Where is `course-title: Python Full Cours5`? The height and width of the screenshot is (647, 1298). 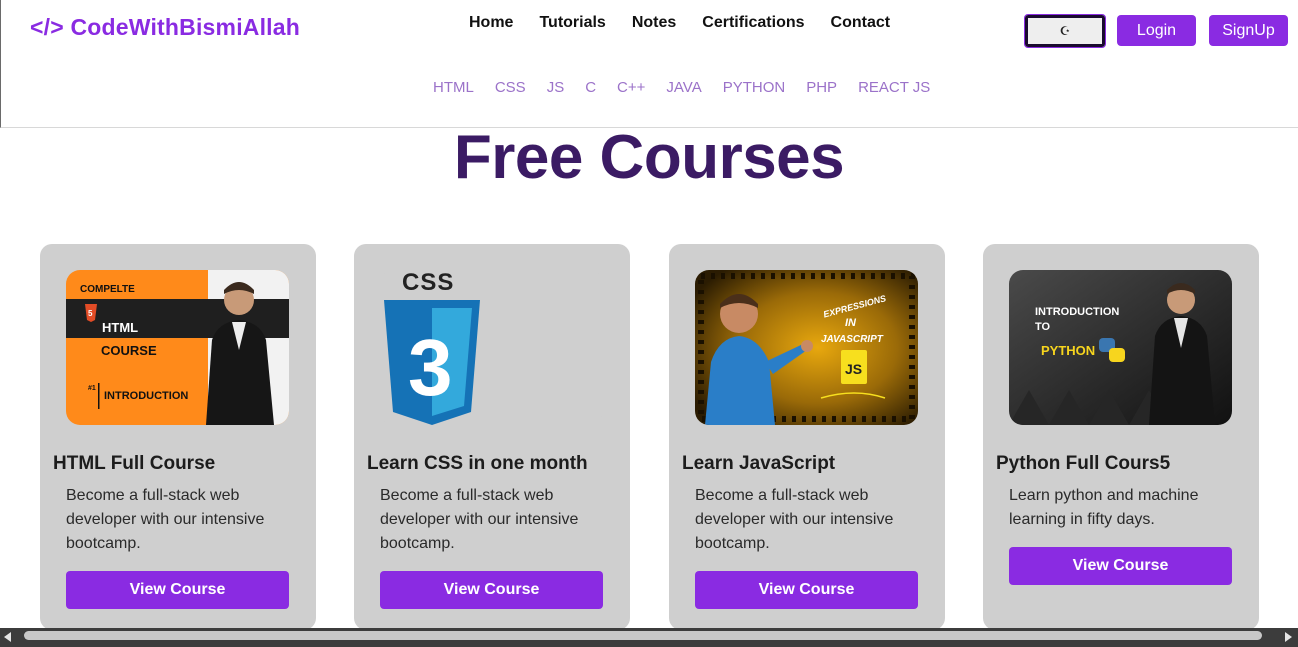
course-title: Python Full Cours5 is located at coordinates (1083, 463).